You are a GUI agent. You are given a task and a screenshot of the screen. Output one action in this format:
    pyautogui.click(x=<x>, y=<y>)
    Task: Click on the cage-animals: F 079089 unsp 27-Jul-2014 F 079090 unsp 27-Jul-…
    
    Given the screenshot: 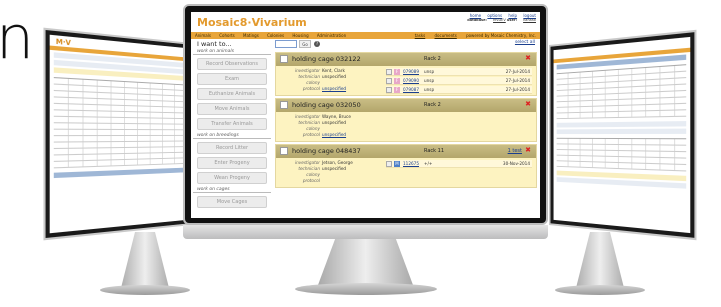 What is the action you would take?
    pyautogui.click(x=459, y=81)
    